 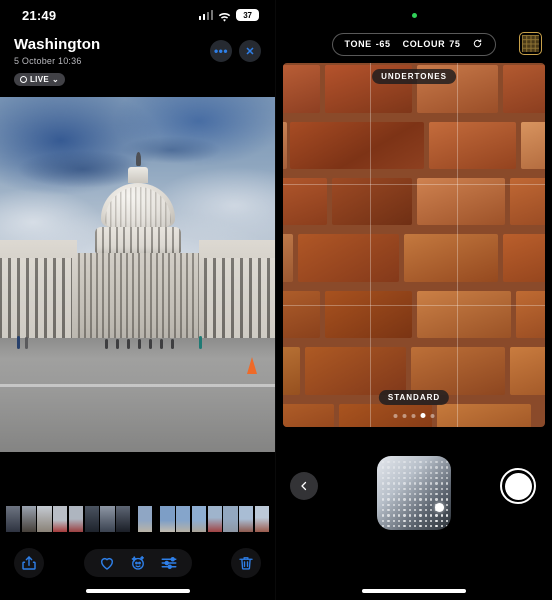 I want to click on cellular-bars-icon, so click(x=205, y=15).